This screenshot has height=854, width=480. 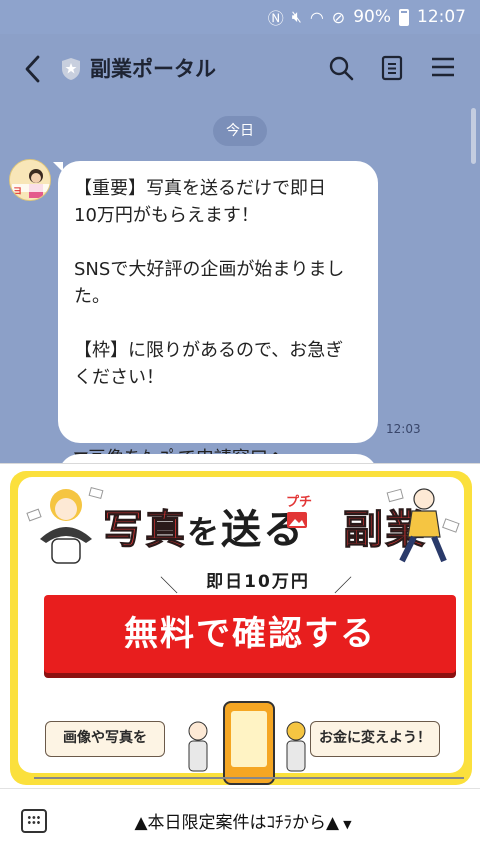 I want to click on rich-menu-label: ▲本日限定案件はｺﾁﾗから▲, so click(x=237, y=823).